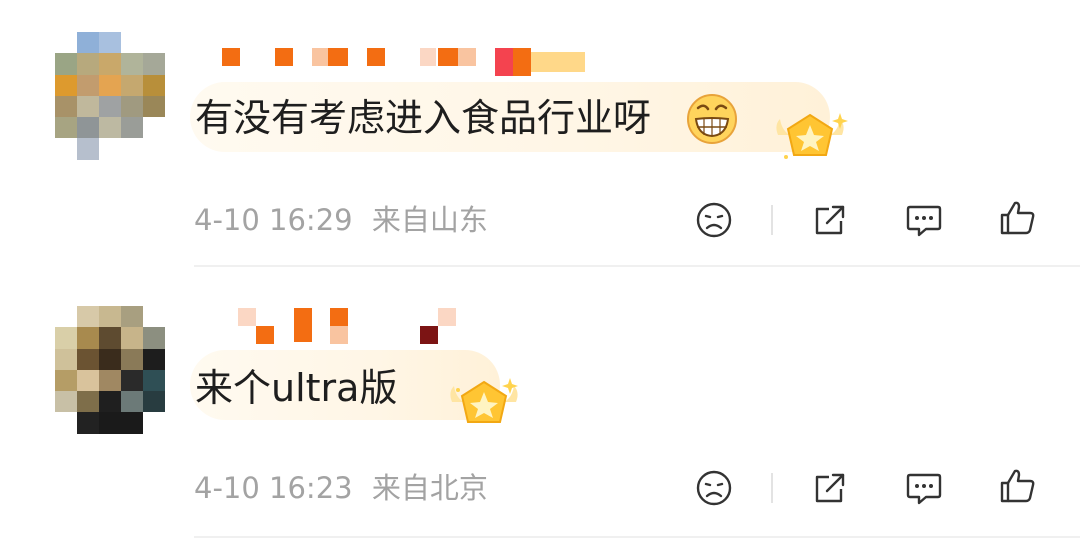 Image resolution: width=1080 pixels, height=542 pixels. Describe the element at coordinates (423, 118) in the screenshot. I see `comment-text: 有没有考虑进入食品行业呀` at that location.